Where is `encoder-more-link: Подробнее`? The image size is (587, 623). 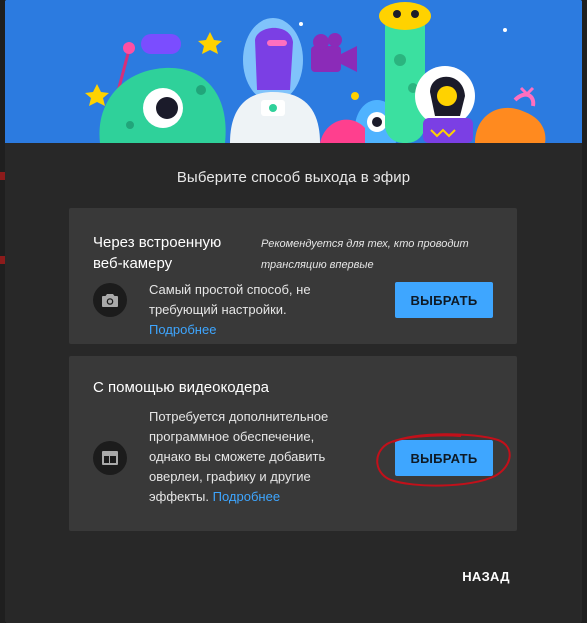 encoder-more-link: Подробнее is located at coordinates (246, 496).